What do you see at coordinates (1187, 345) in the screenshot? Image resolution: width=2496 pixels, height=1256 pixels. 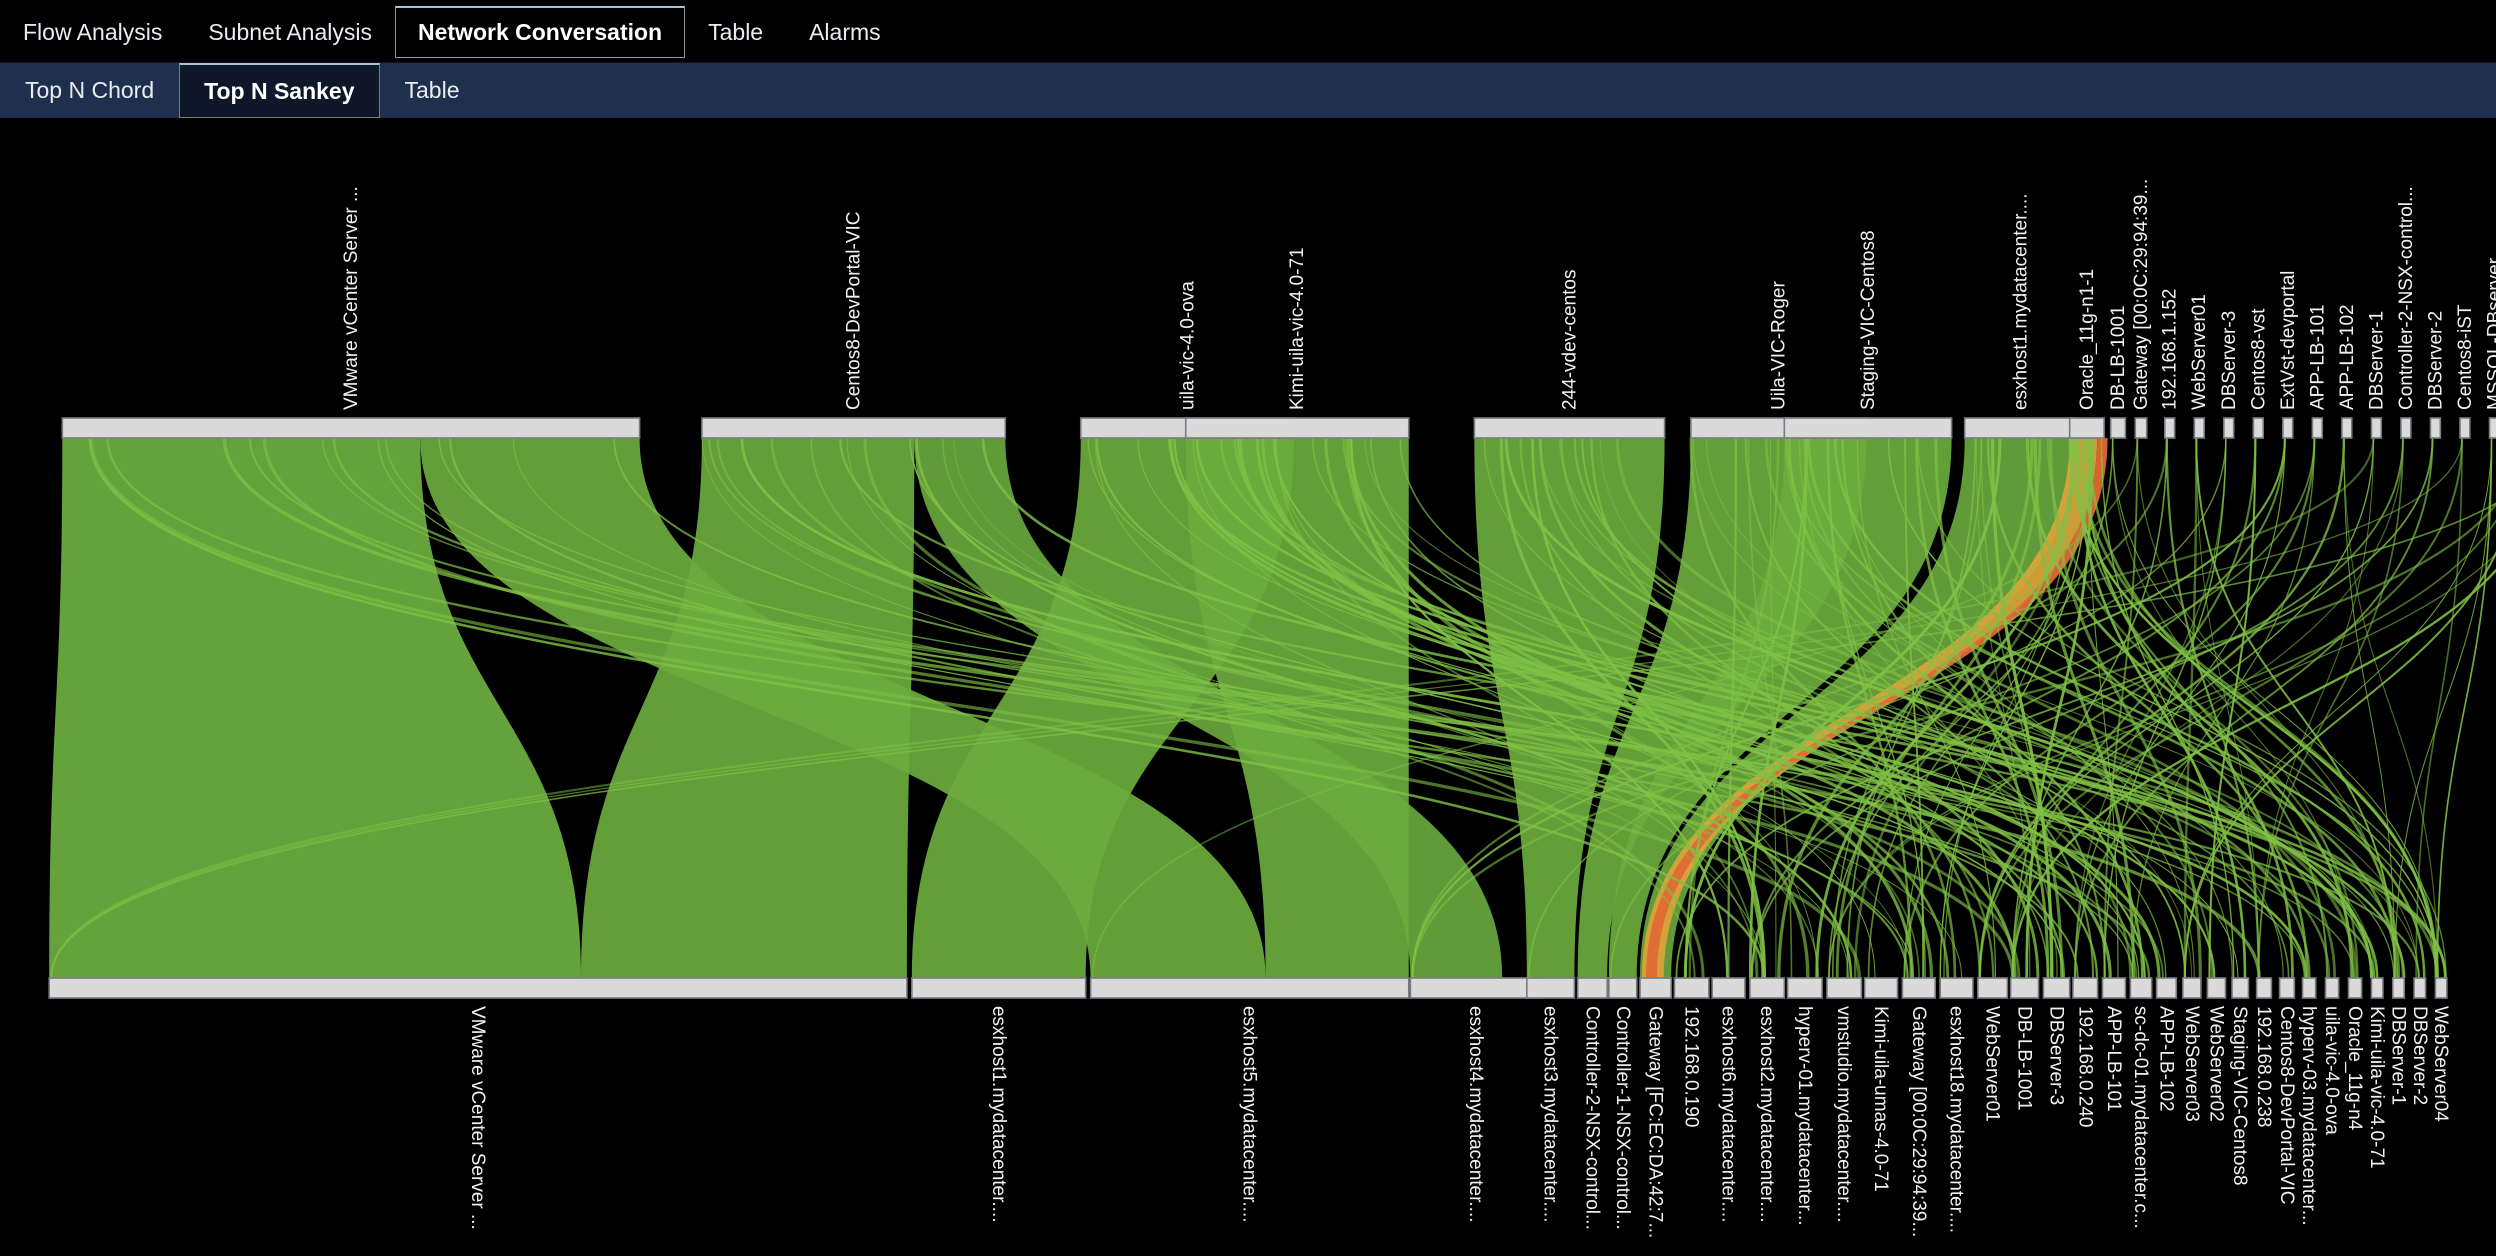 I see `source-label: uila-vic-4.0-ova` at bounding box center [1187, 345].